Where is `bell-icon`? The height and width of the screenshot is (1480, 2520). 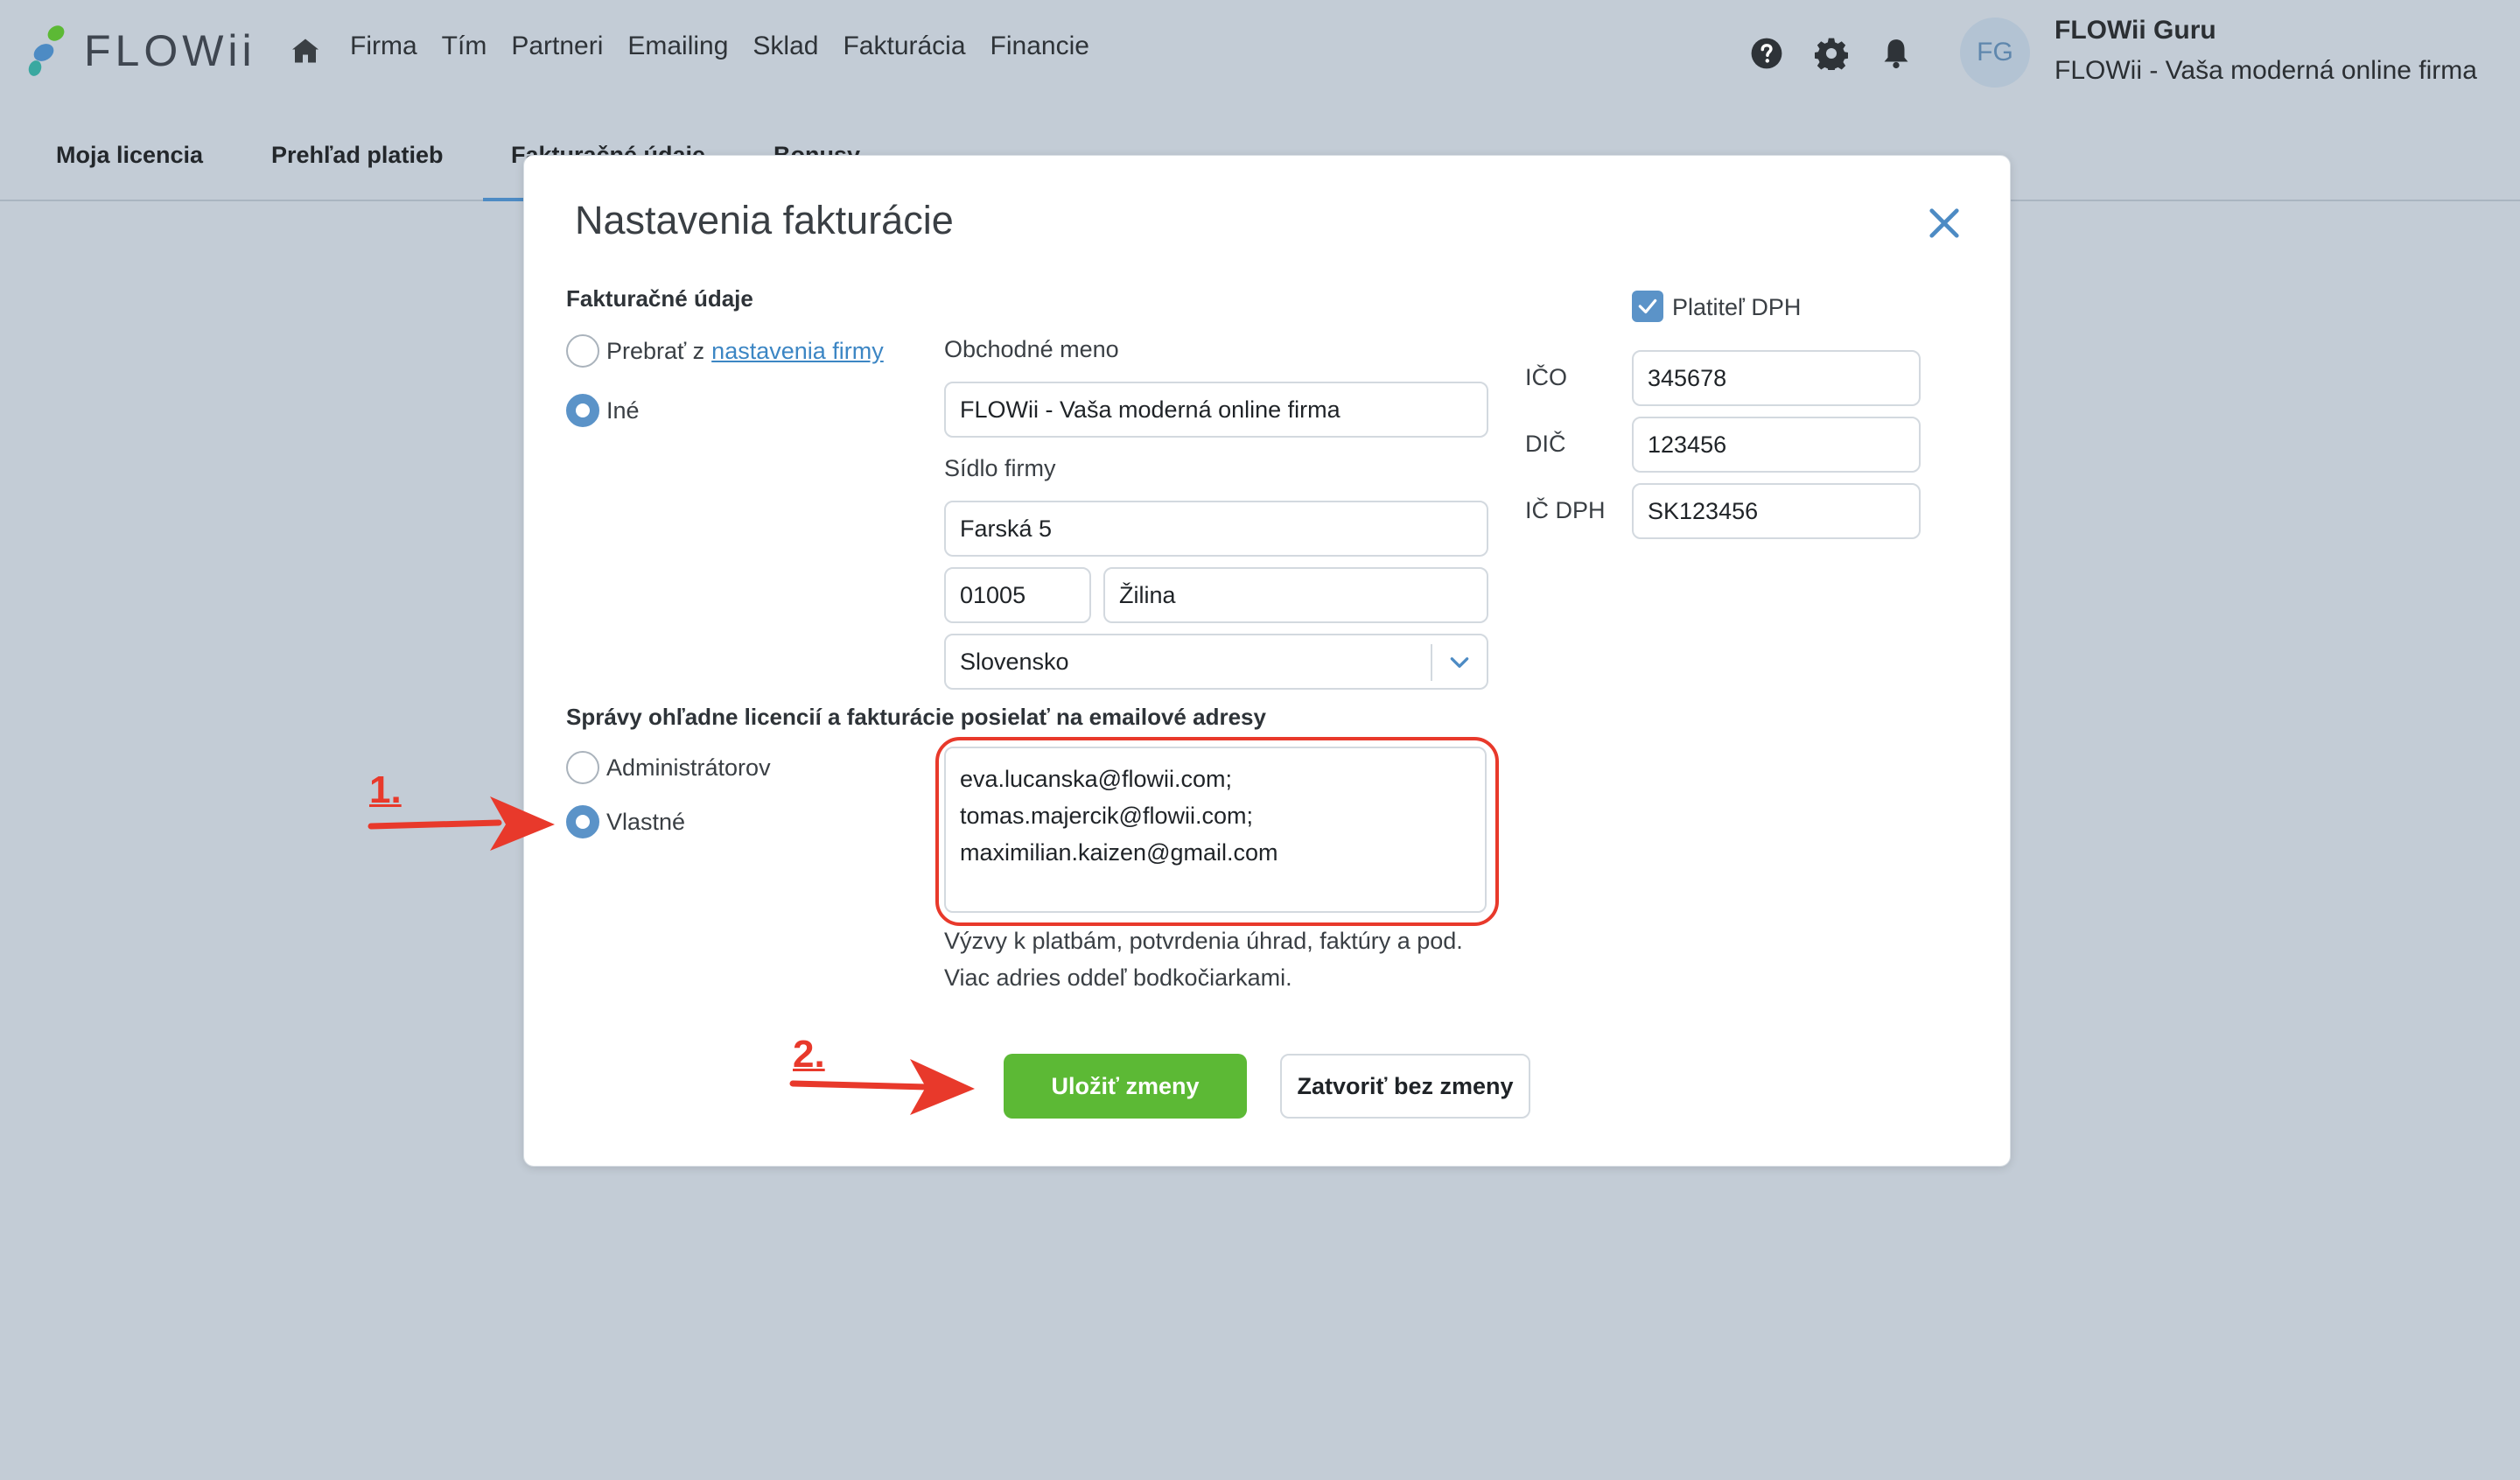
bell-icon is located at coordinates (1896, 53).